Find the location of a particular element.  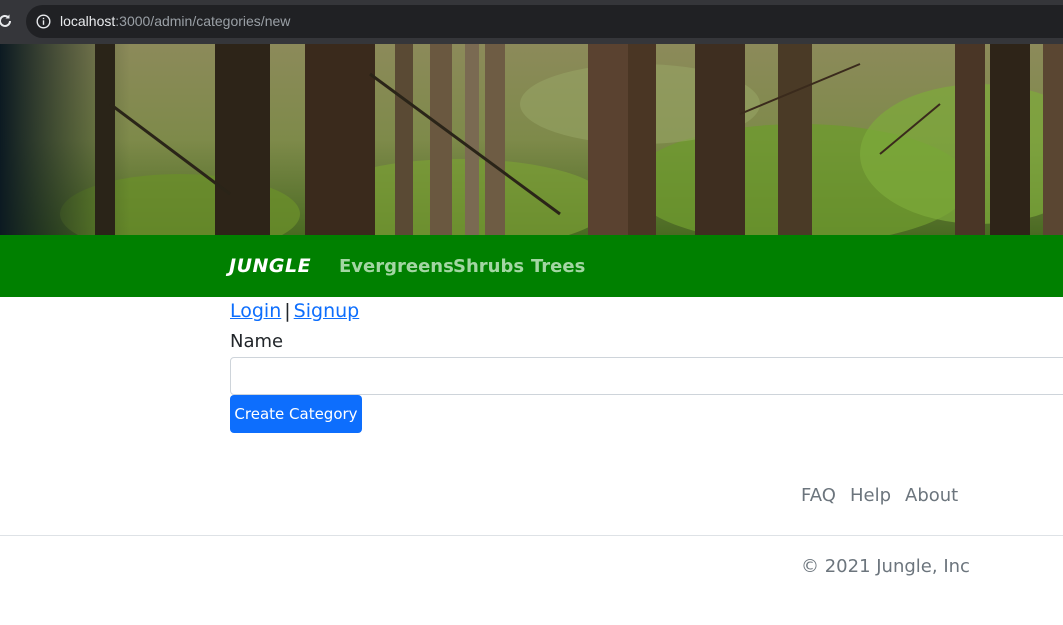

nav-link-shrubs: Shrubs is located at coordinates (488, 266).